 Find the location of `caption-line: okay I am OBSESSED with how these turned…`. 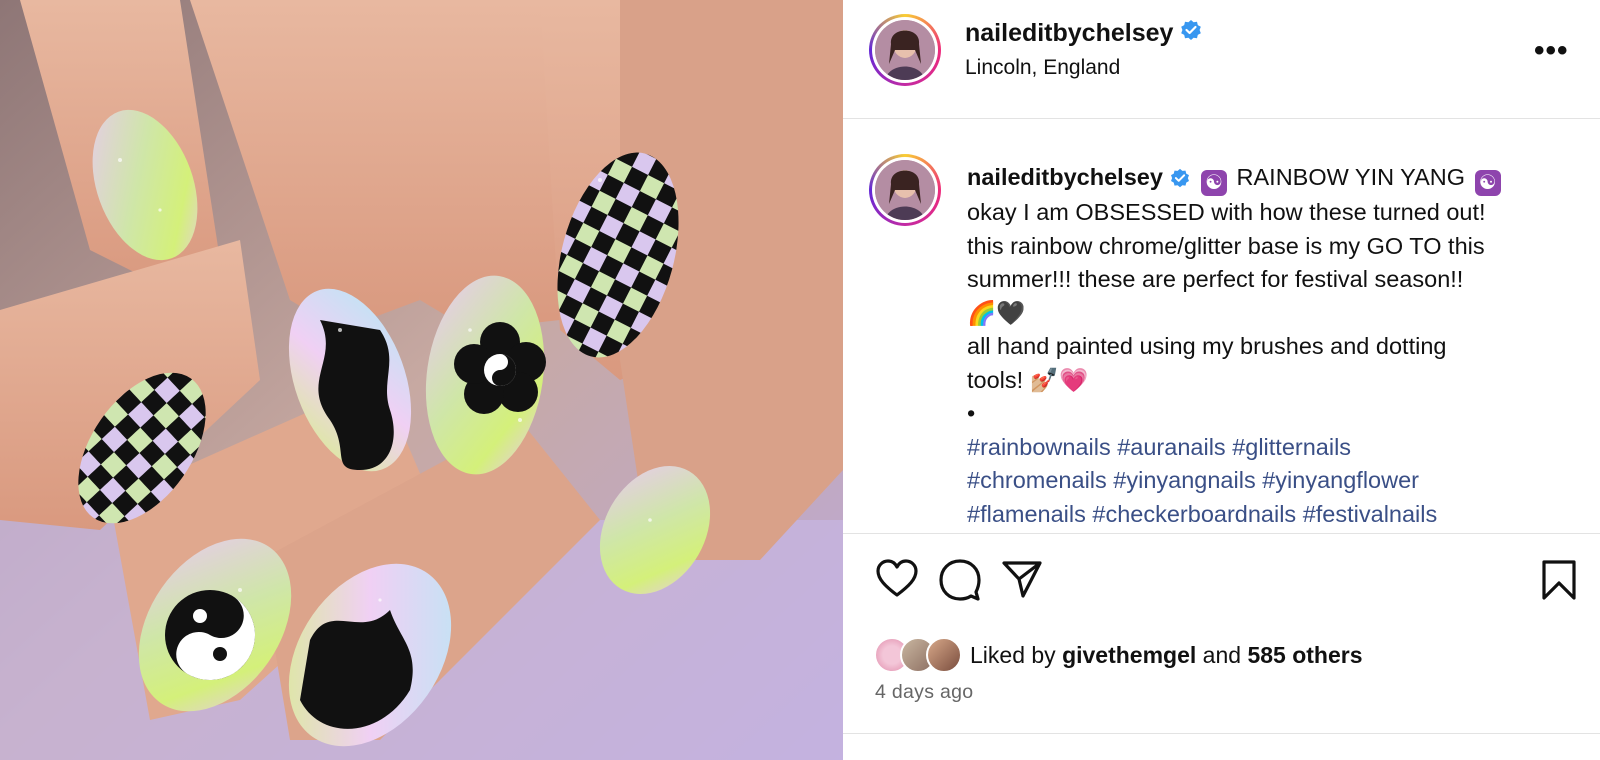

caption-line: okay I am OBSESSED with how these turned… is located at coordinates (1226, 212).